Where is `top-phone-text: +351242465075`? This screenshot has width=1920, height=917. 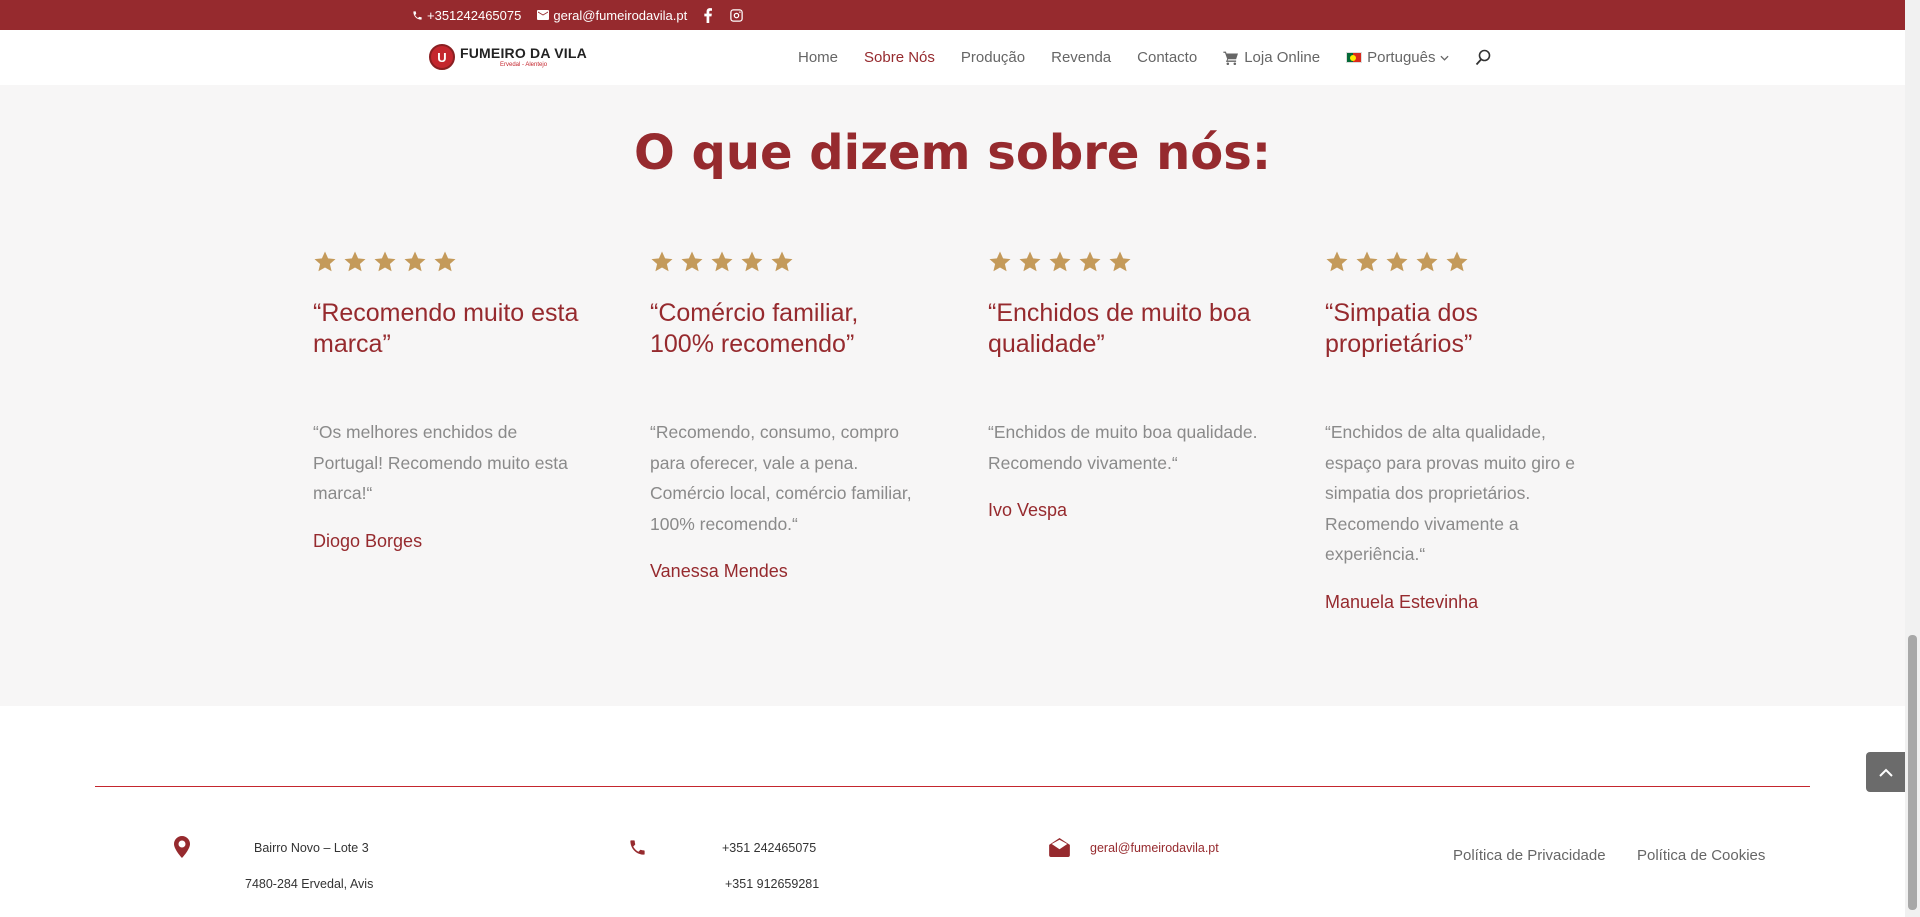 top-phone-text: +351242465075 is located at coordinates (474, 15).